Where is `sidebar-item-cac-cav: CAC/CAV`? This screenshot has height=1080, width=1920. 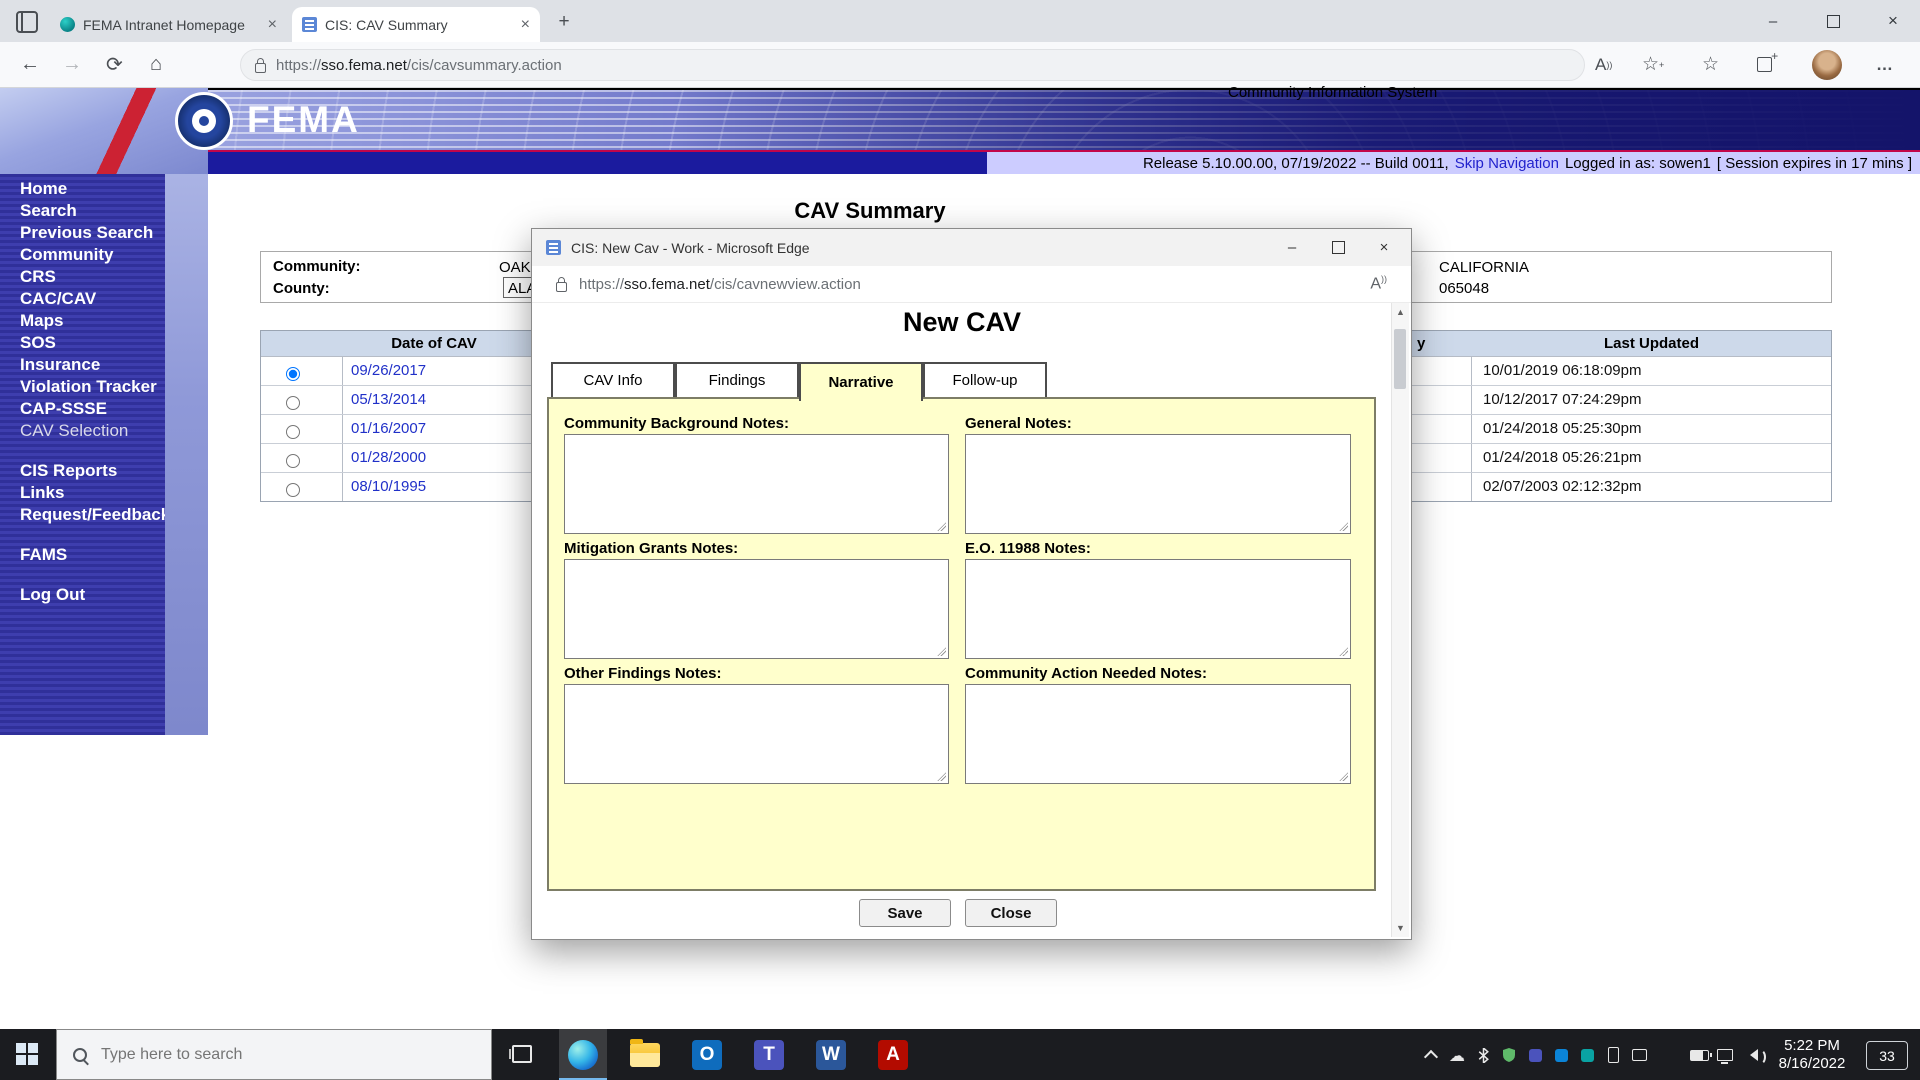 sidebar-item-cac-cav: CAC/CAV is located at coordinates (82, 299).